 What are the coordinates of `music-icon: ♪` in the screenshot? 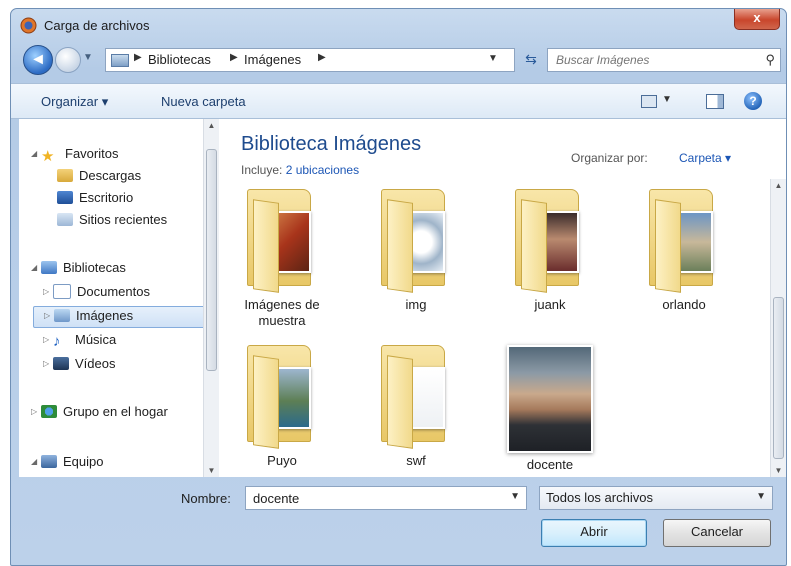 It's located at (57, 342).